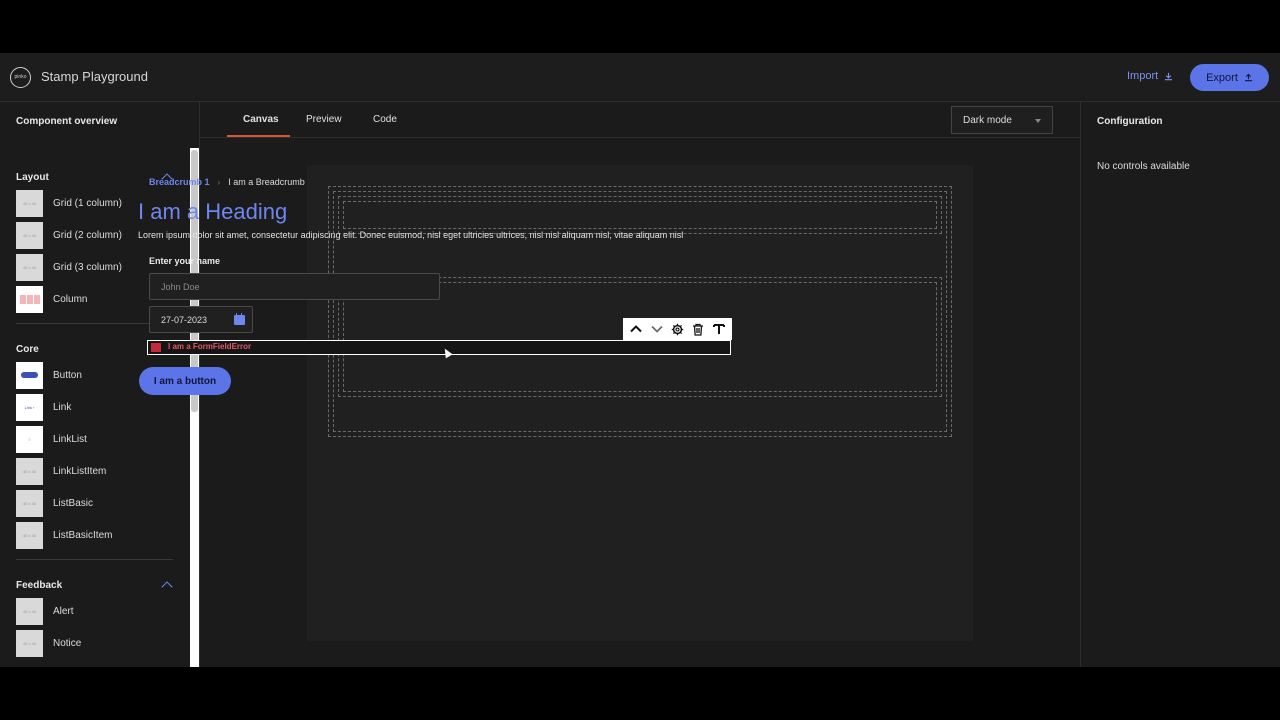 Image resolution: width=1280 pixels, height=720 pixels. I want to click on move-down-icon, so click(657, 329).